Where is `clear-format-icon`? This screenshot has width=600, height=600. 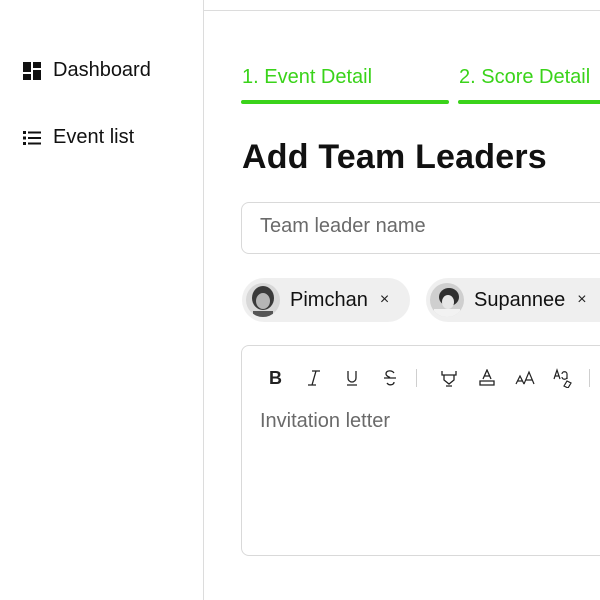
clear-format-icon is located at coordinates (562, 378).